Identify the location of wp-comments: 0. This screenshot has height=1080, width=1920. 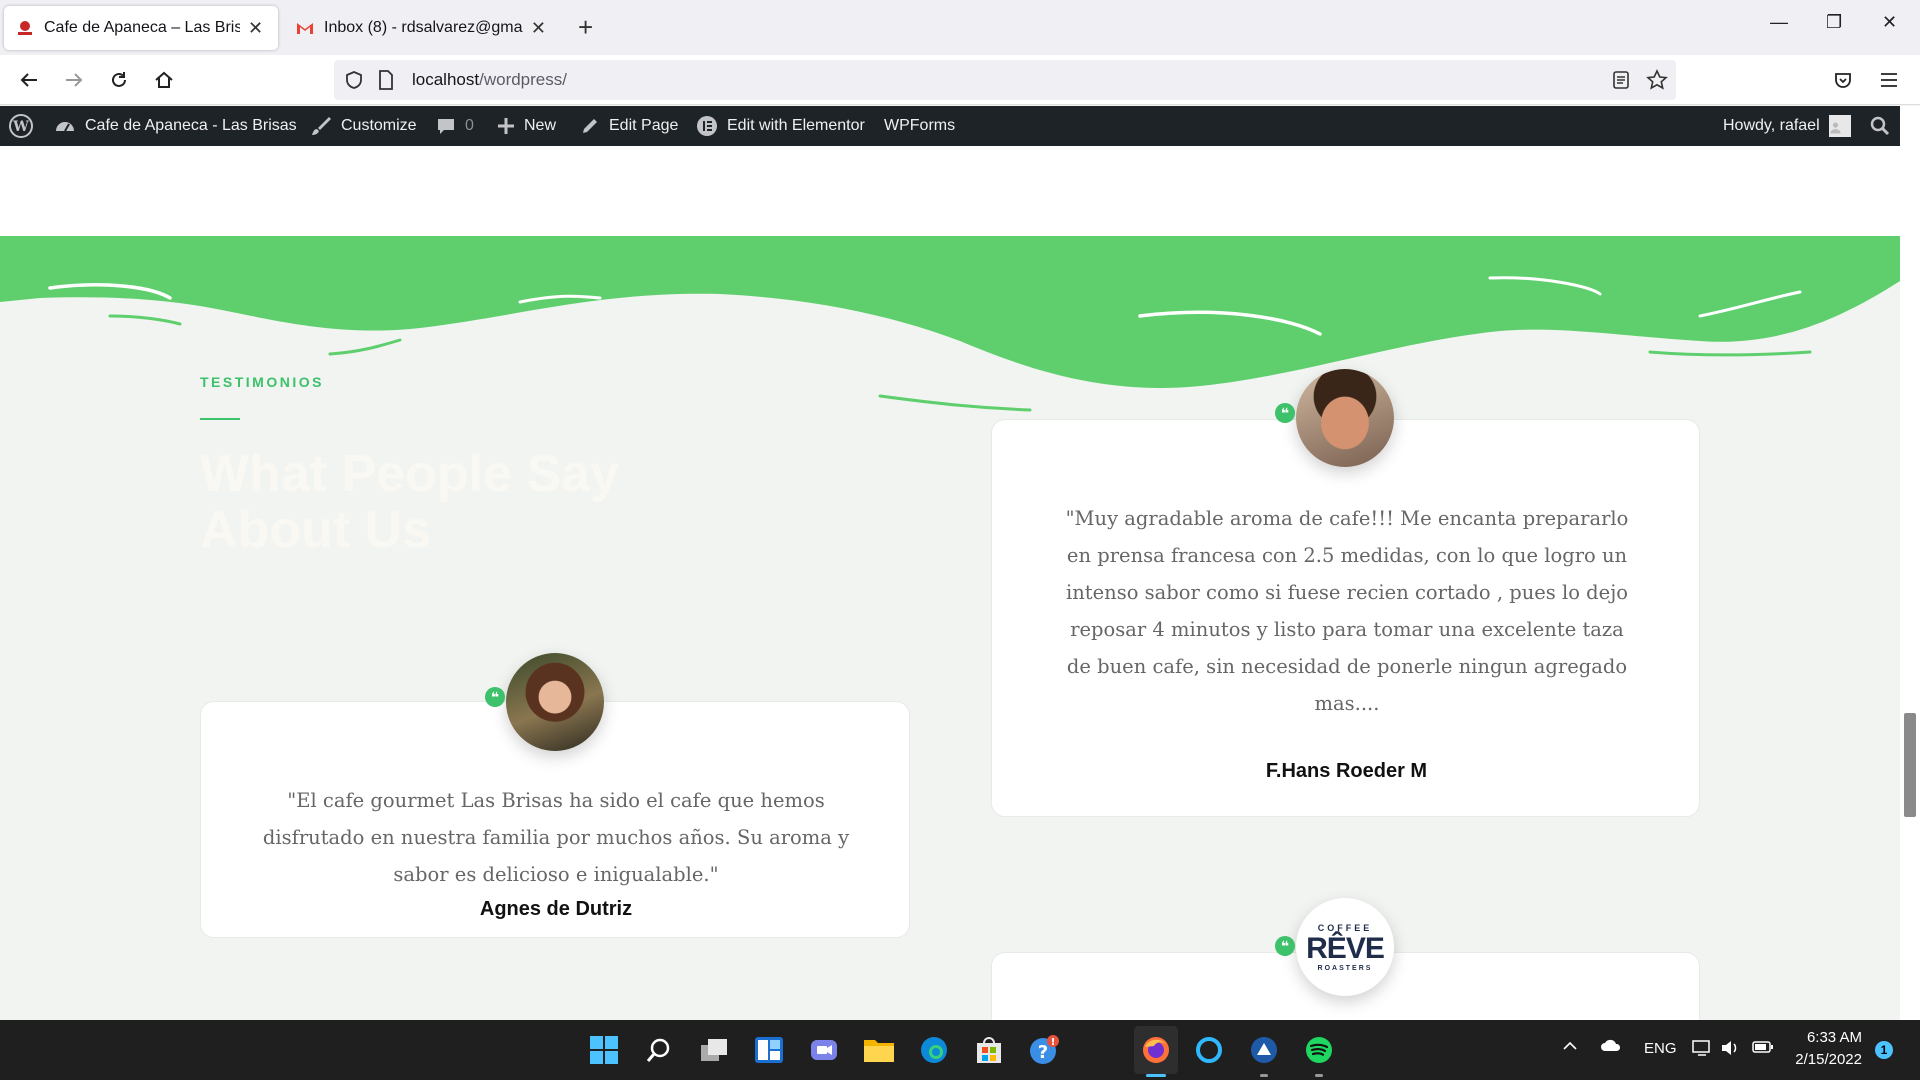
(455, 126).